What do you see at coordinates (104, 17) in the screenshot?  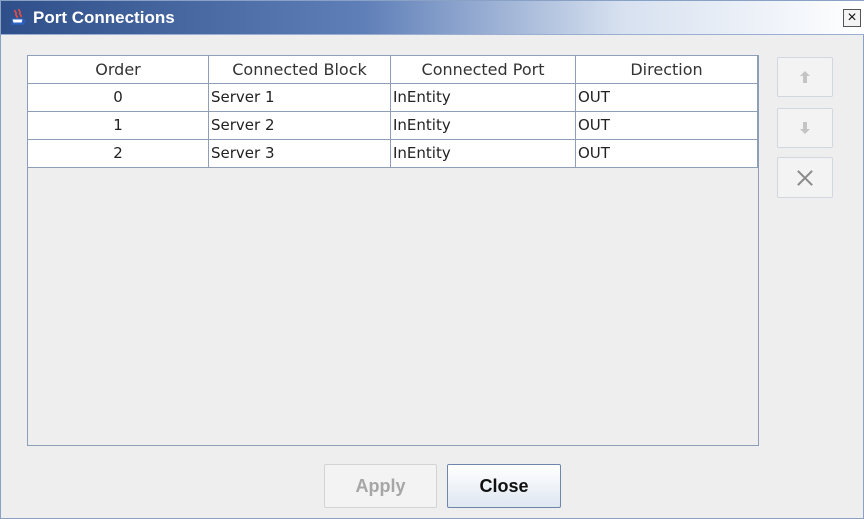 I see `window-title: Port Connections` at bounding box center [104, 17].